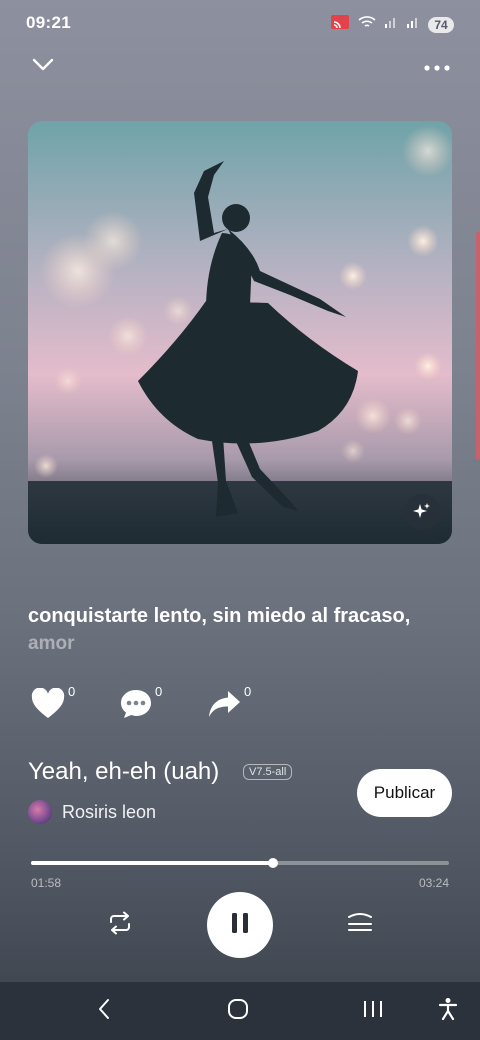  I want to click on queue-icon, so click(360, 925).